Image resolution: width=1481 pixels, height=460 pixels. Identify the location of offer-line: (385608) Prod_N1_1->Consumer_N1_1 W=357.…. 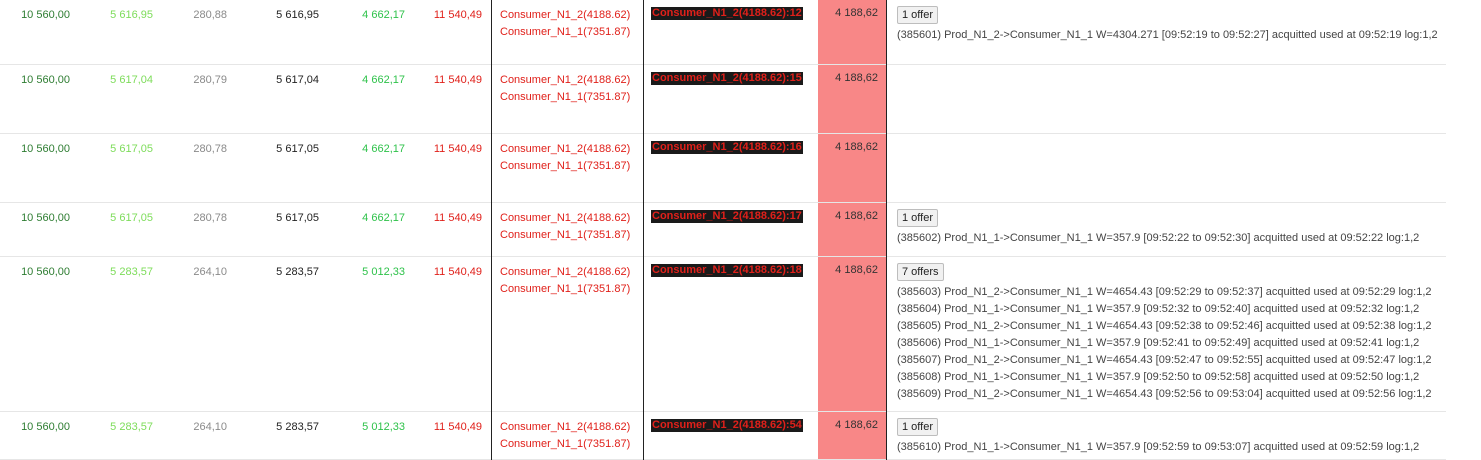
(1158, 377).